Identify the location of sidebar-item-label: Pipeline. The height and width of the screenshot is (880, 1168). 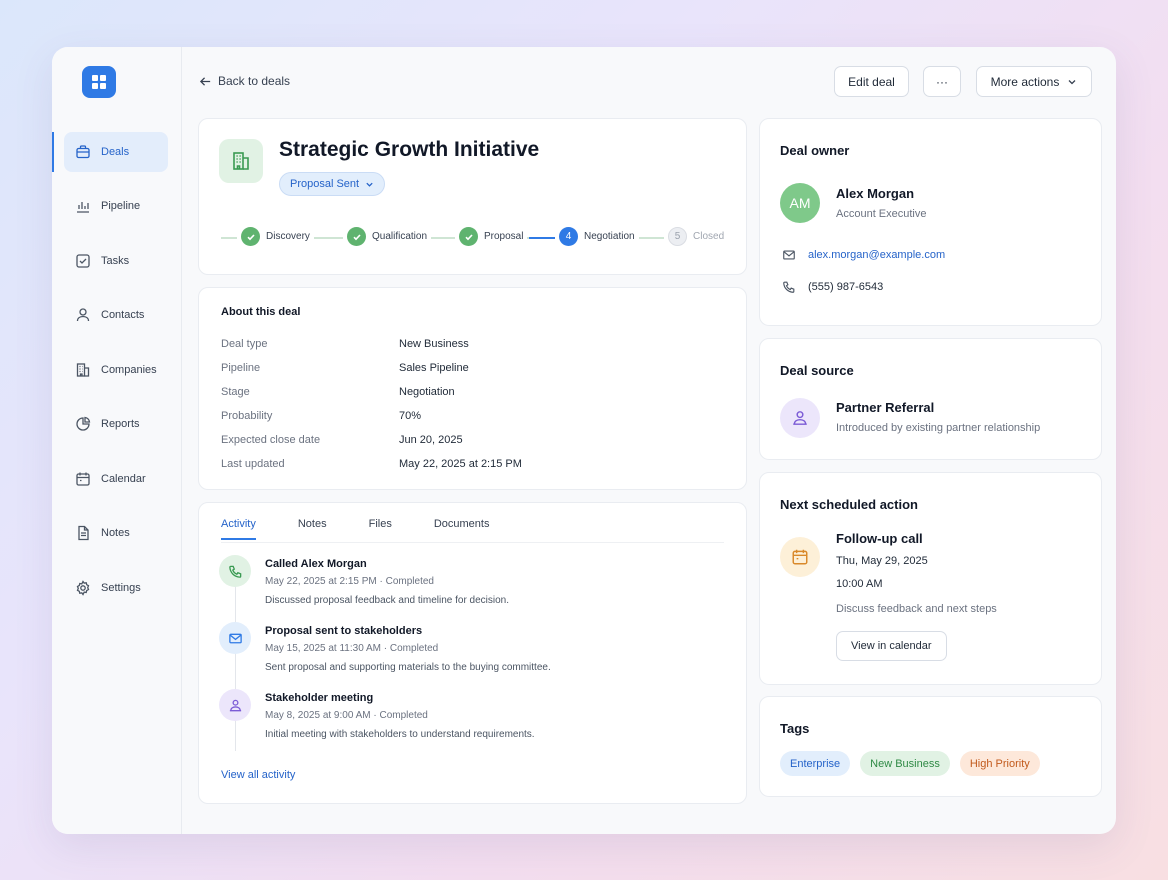
(121, 206).